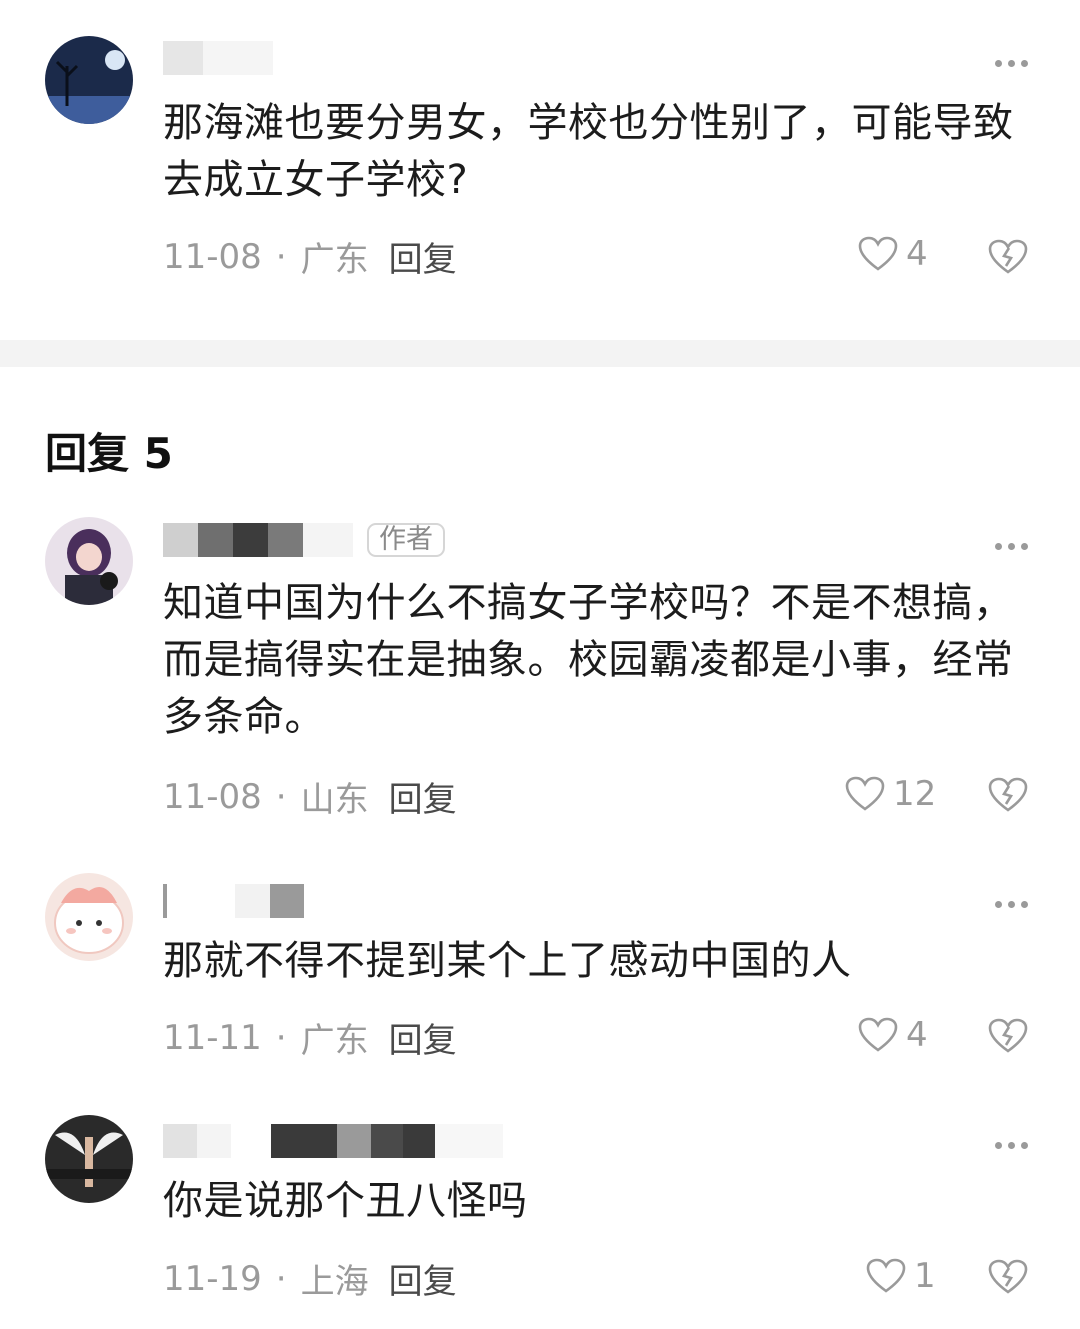 The height and width of the screenshot is (1329, 1080). Describe the element at coordinates (334, 800) in the screenshot. I see `comment-location: 山东` at that location.